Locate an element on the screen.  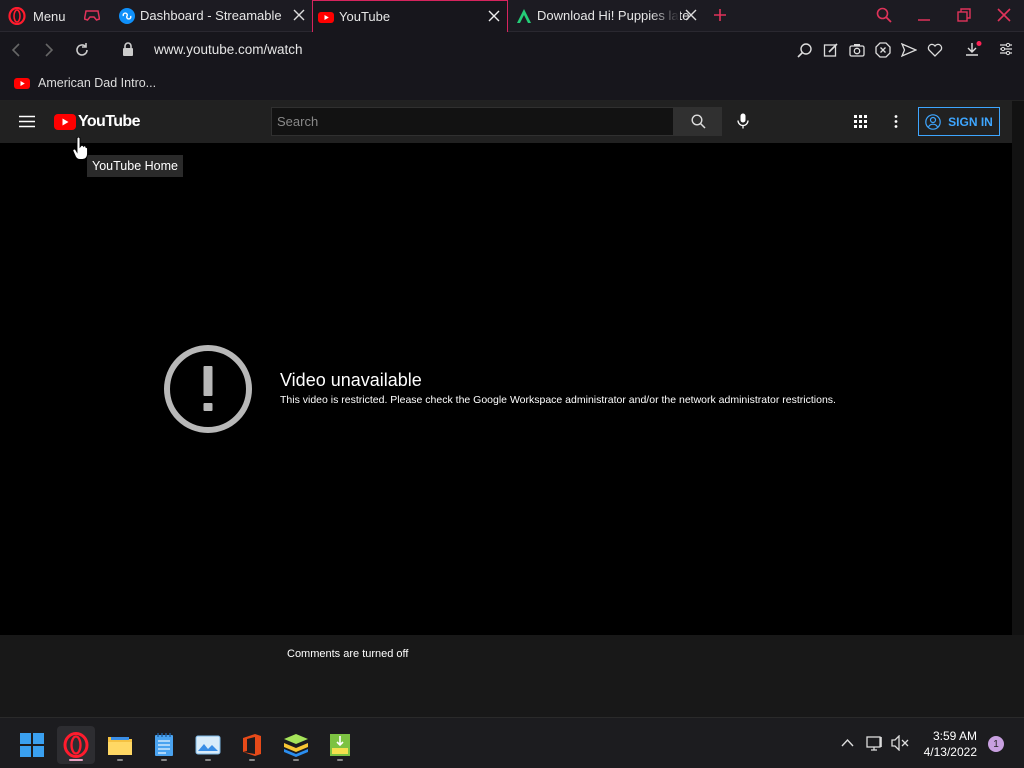
windows-start-icon is located at coordinates (32, 745).